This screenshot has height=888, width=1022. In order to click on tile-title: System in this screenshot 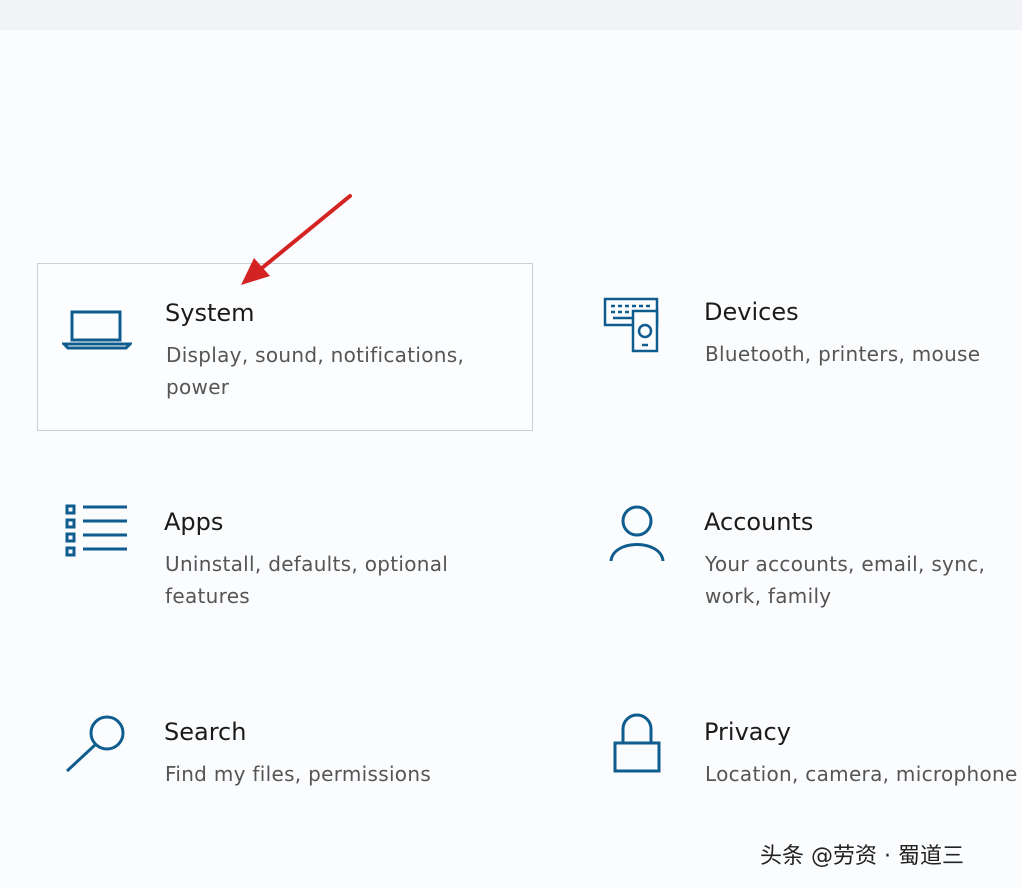, I will do `click(210, 313)`.